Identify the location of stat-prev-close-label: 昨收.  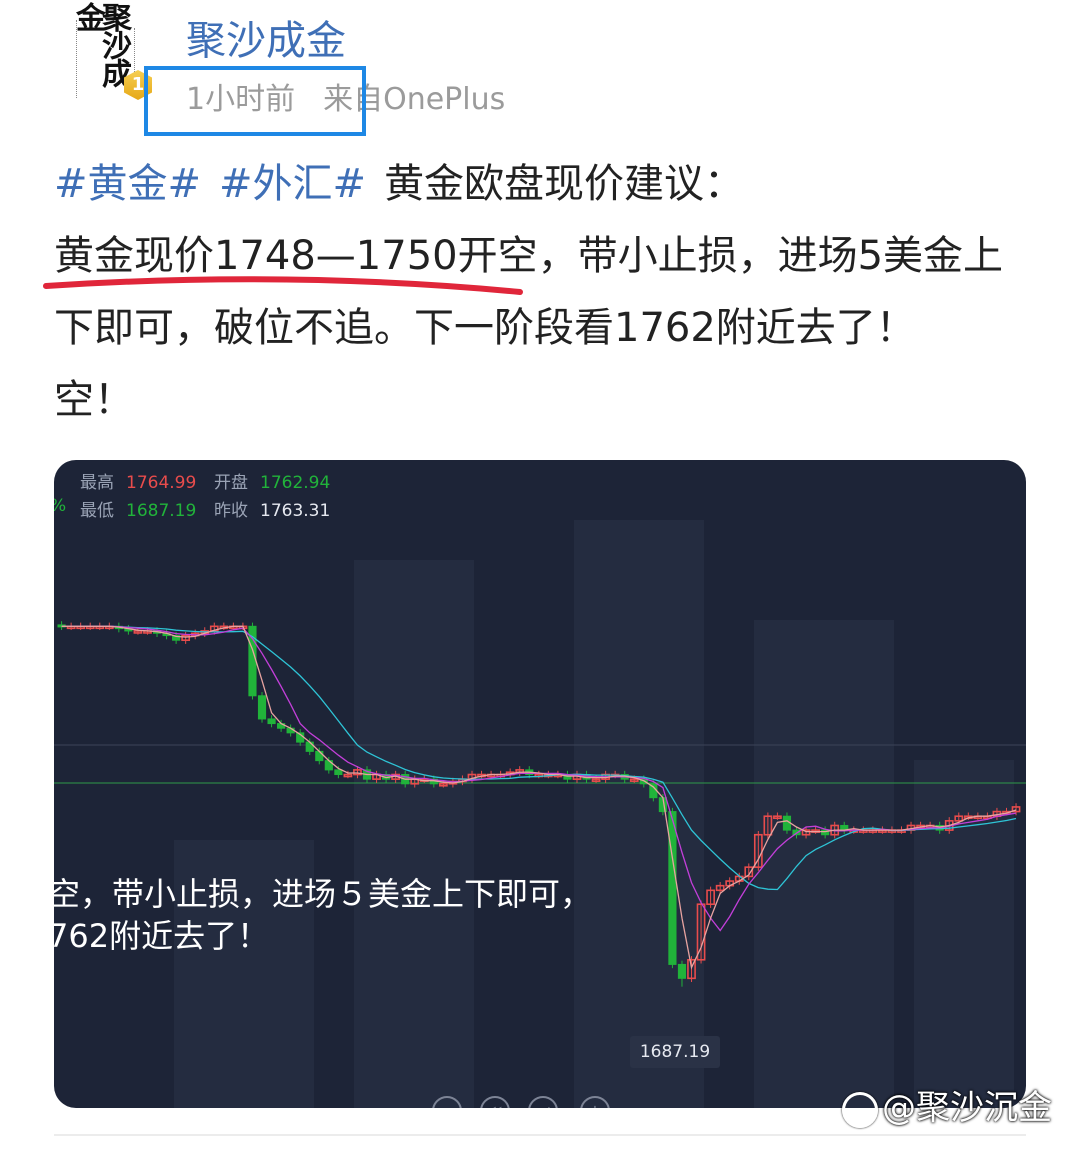
(231, 511).